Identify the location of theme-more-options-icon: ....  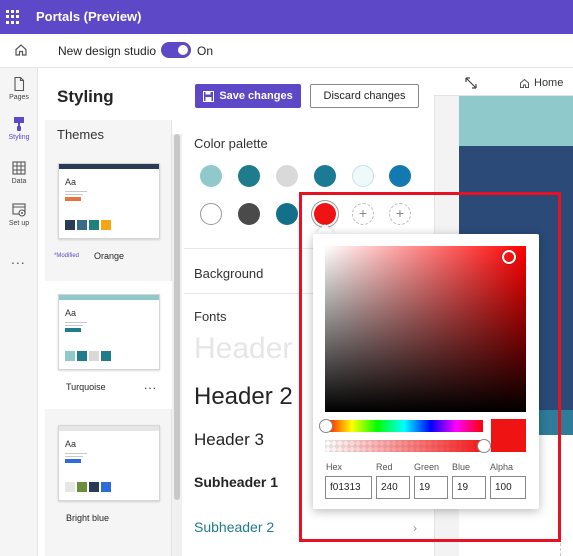
(150, 385).